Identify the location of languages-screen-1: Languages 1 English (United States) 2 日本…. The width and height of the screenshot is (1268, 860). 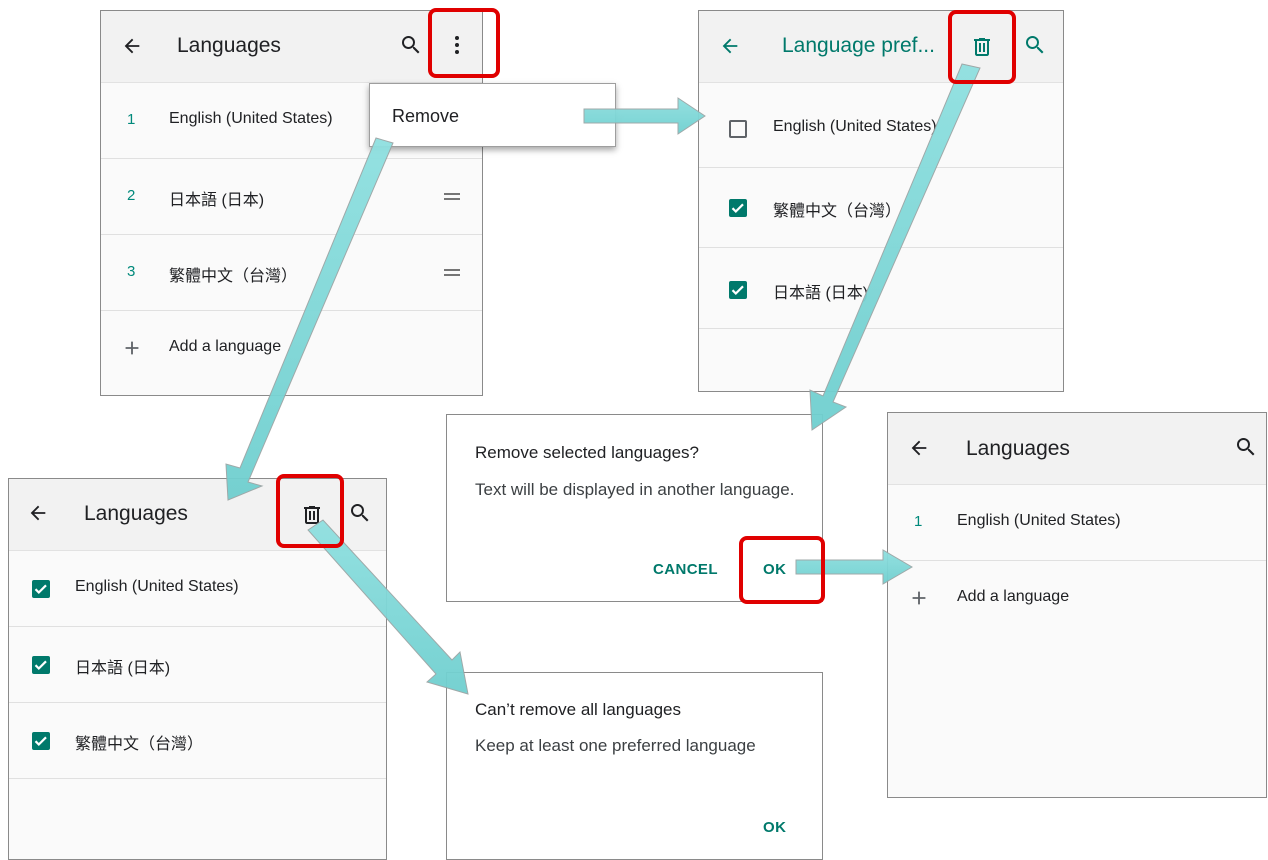
(291, 203).